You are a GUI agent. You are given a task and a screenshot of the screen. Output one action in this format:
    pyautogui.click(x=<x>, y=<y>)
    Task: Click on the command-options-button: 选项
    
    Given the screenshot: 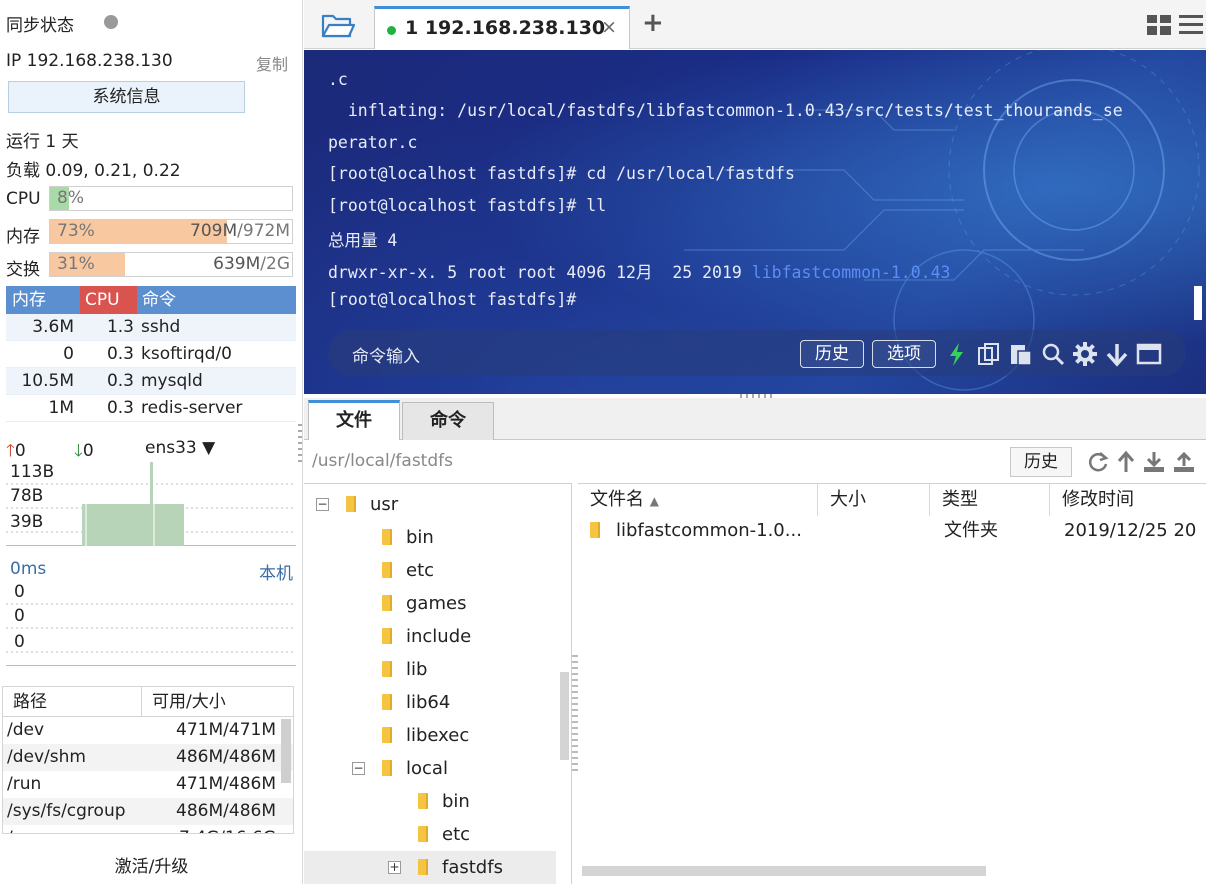 What is the action you would take?
    pyautogui.click(x=904, y=354)
    